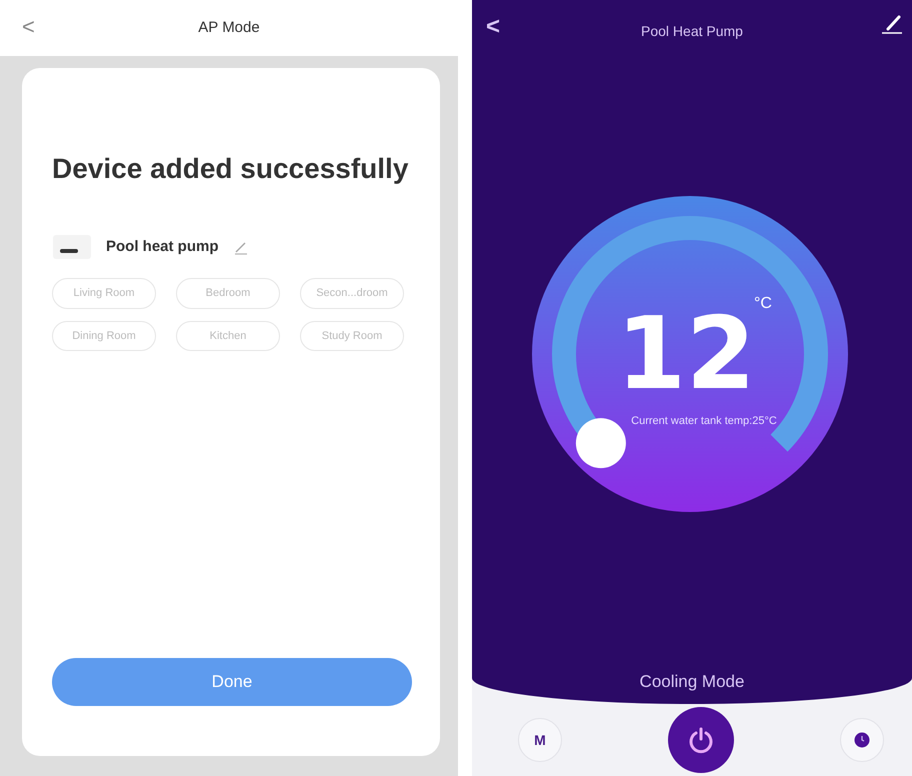  I want to click on room-chip: Living Room, so click(104, 293).